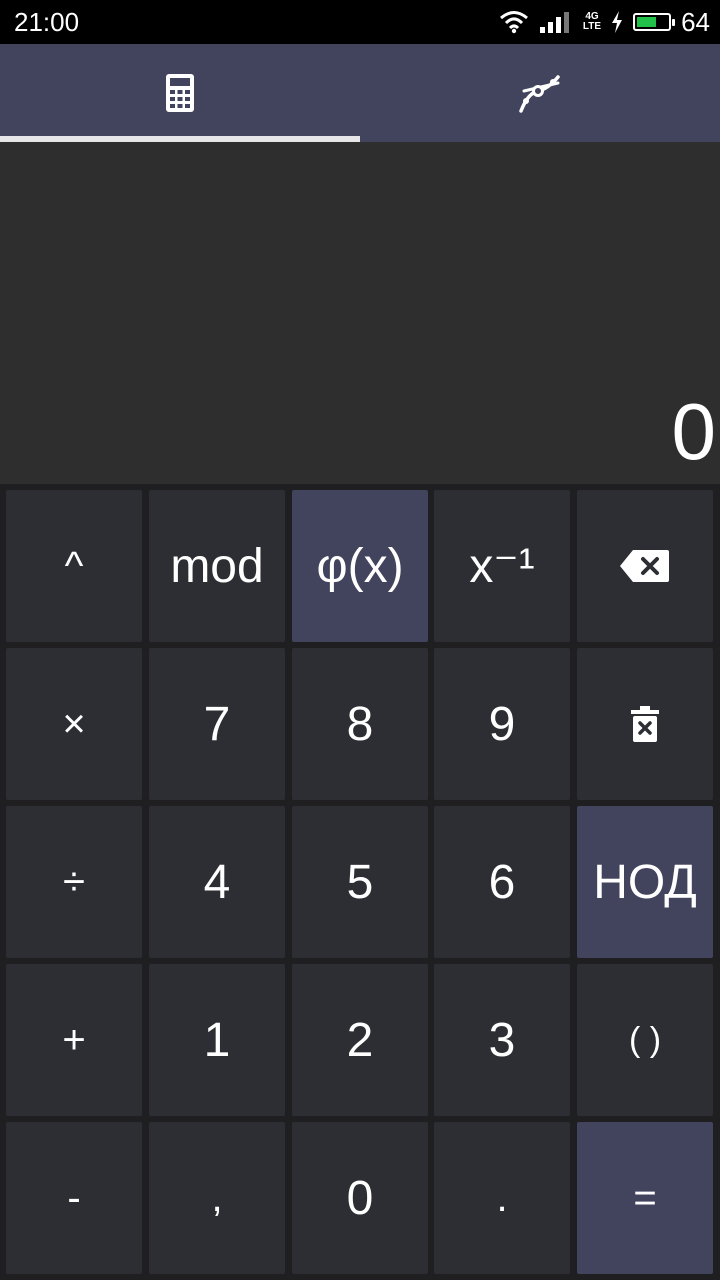 The height and width of the screenshot is (1280, 720). I want to click on mod-button: mod, so click(217, 566).